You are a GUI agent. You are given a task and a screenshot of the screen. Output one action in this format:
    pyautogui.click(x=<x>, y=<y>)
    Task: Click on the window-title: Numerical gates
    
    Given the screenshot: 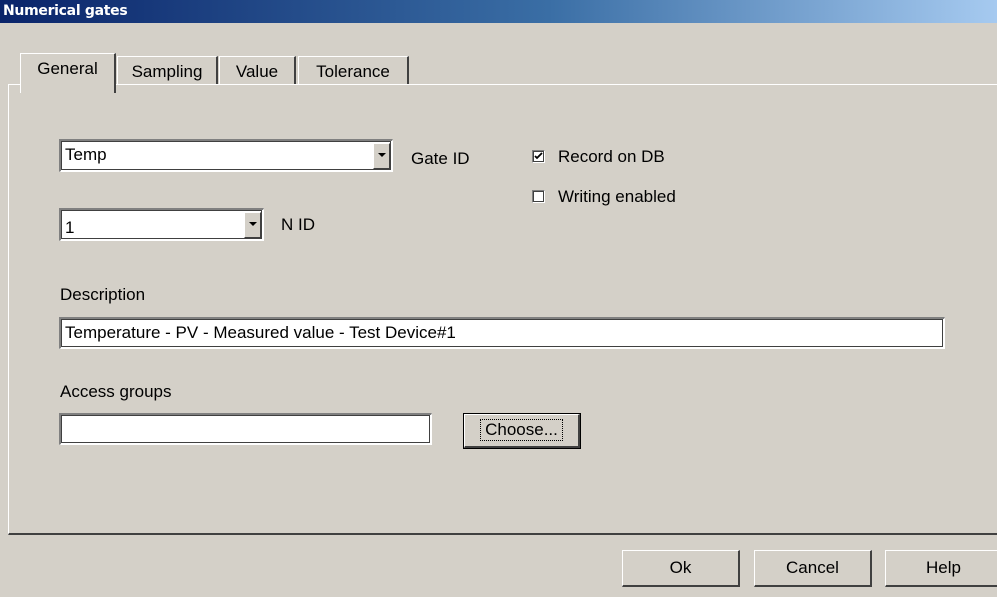 What is the action you would take?
    pyautogui.click(x=65, y=11)
    